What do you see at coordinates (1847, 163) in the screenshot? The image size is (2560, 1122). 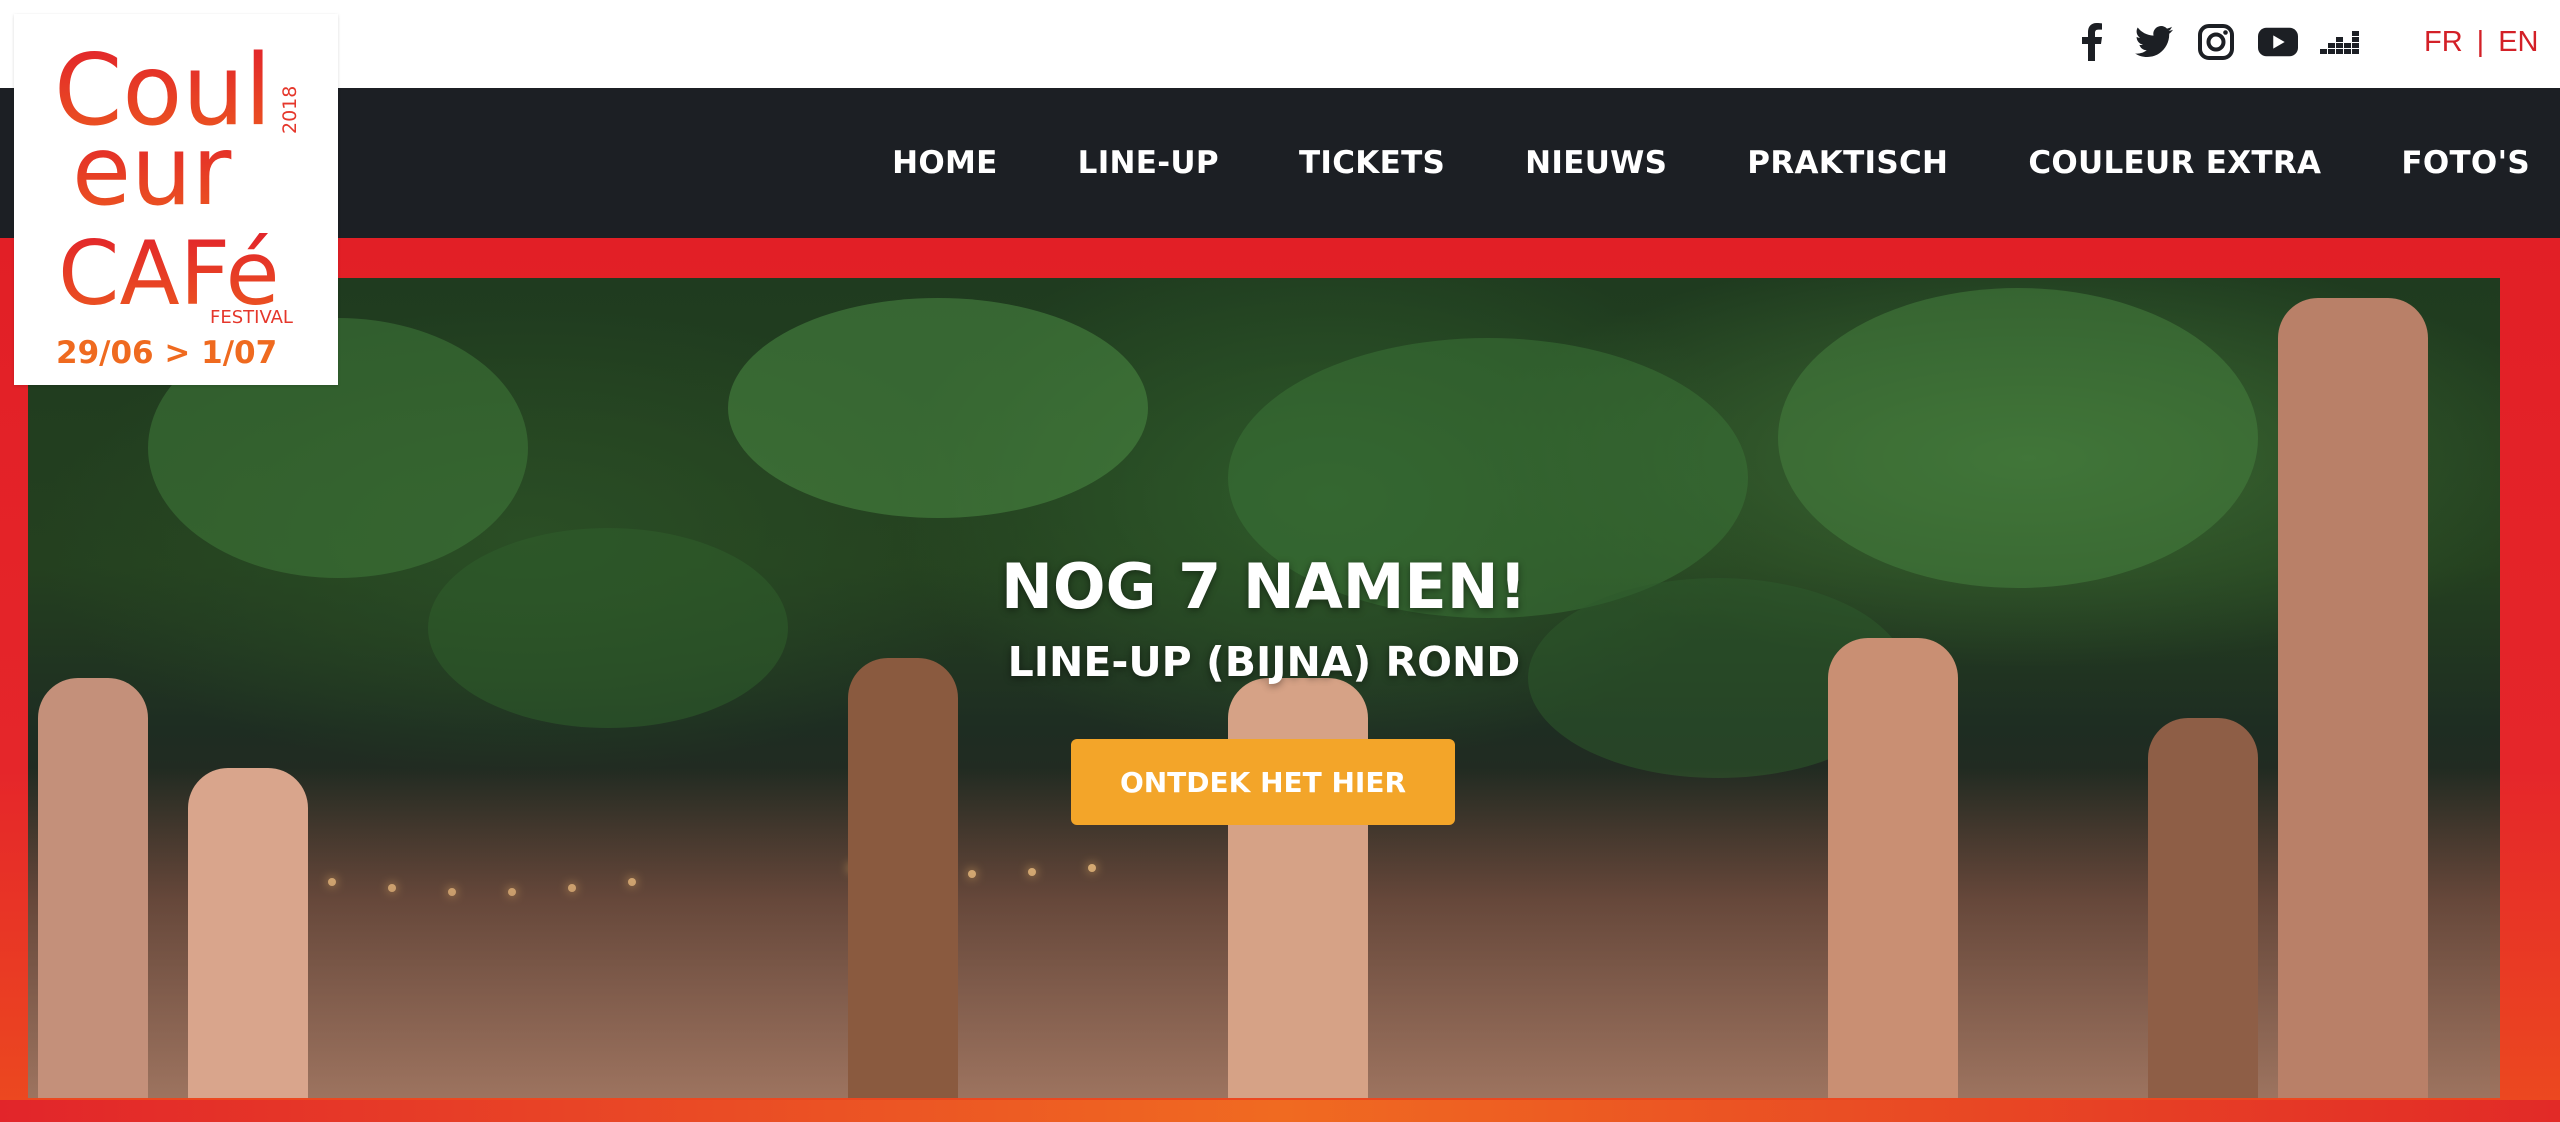 I see `nav-item-praktisch: PRAKTISCH` at bounding box center [1847, 163].